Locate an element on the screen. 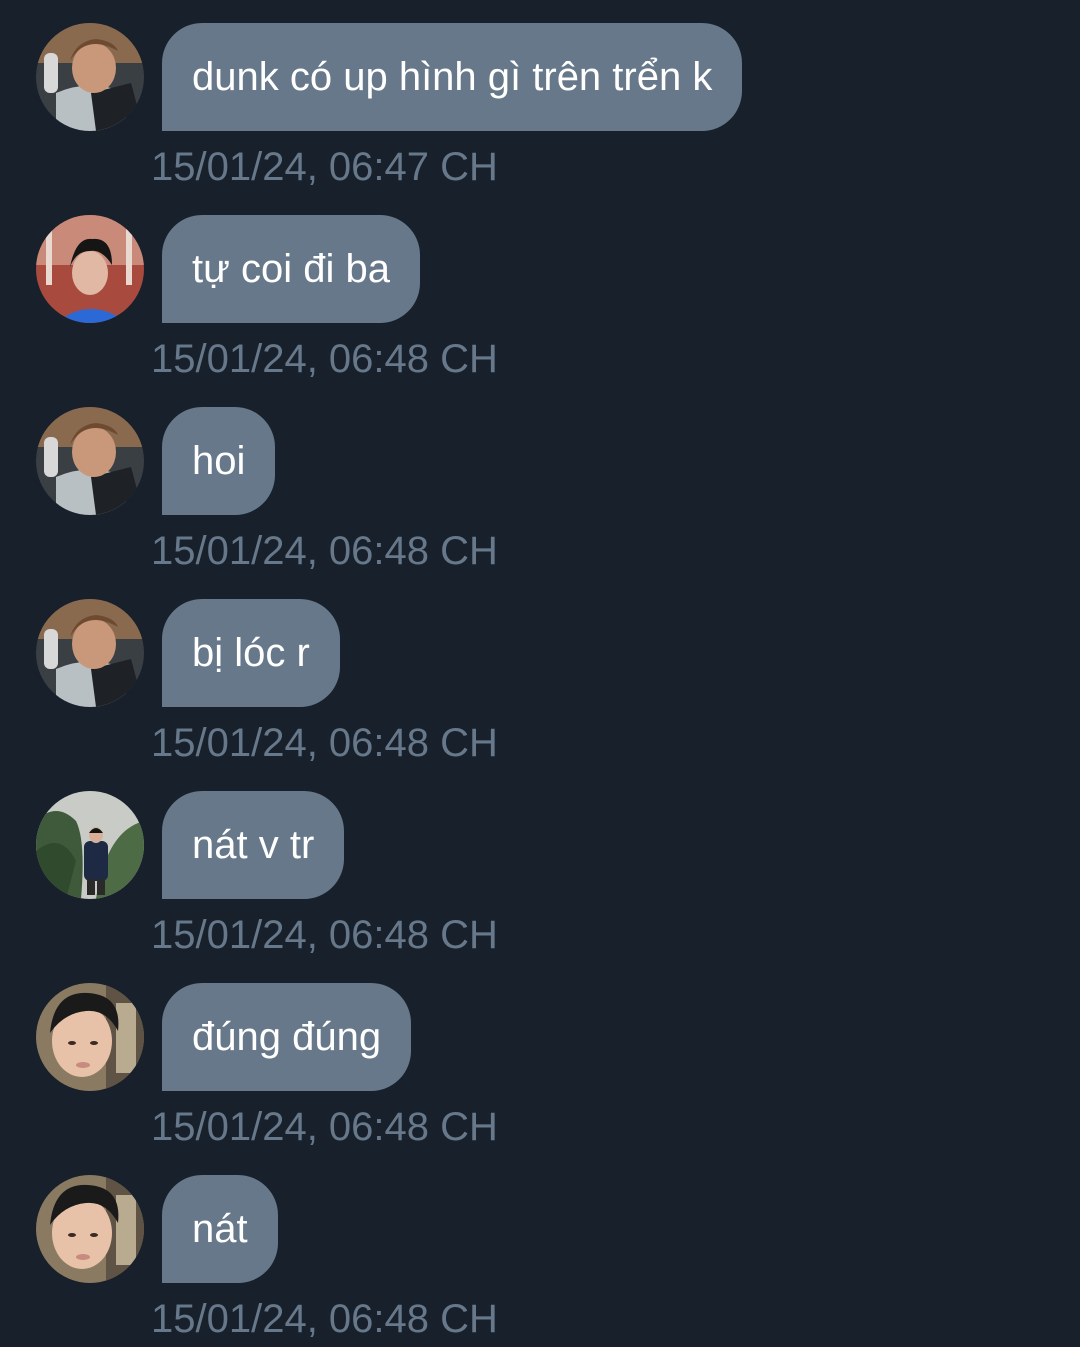 The width and height of the screenshot is (1080, 1347). message-row: hoi 15/01/24, 06:48 CH is located at coordinates (540, 480).